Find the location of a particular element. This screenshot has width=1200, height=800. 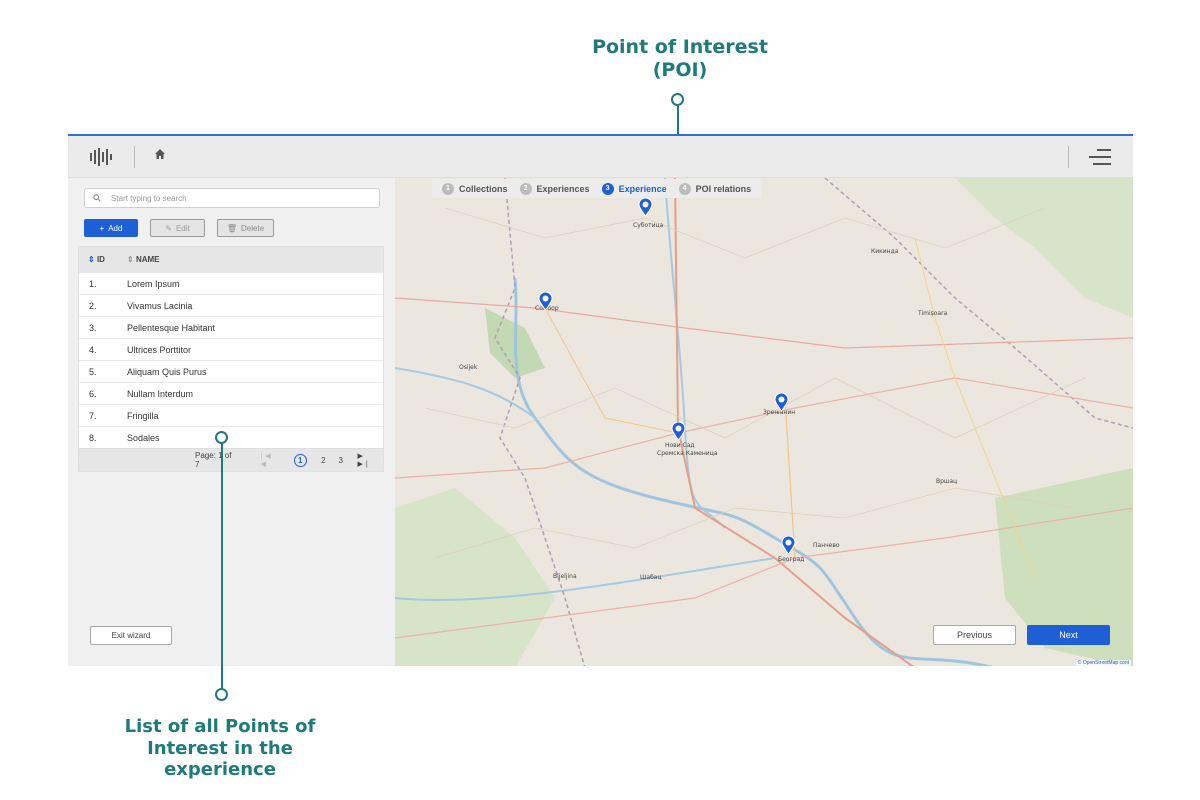

search-placeholder: Start typing to search is located at coordinates (149, 198).